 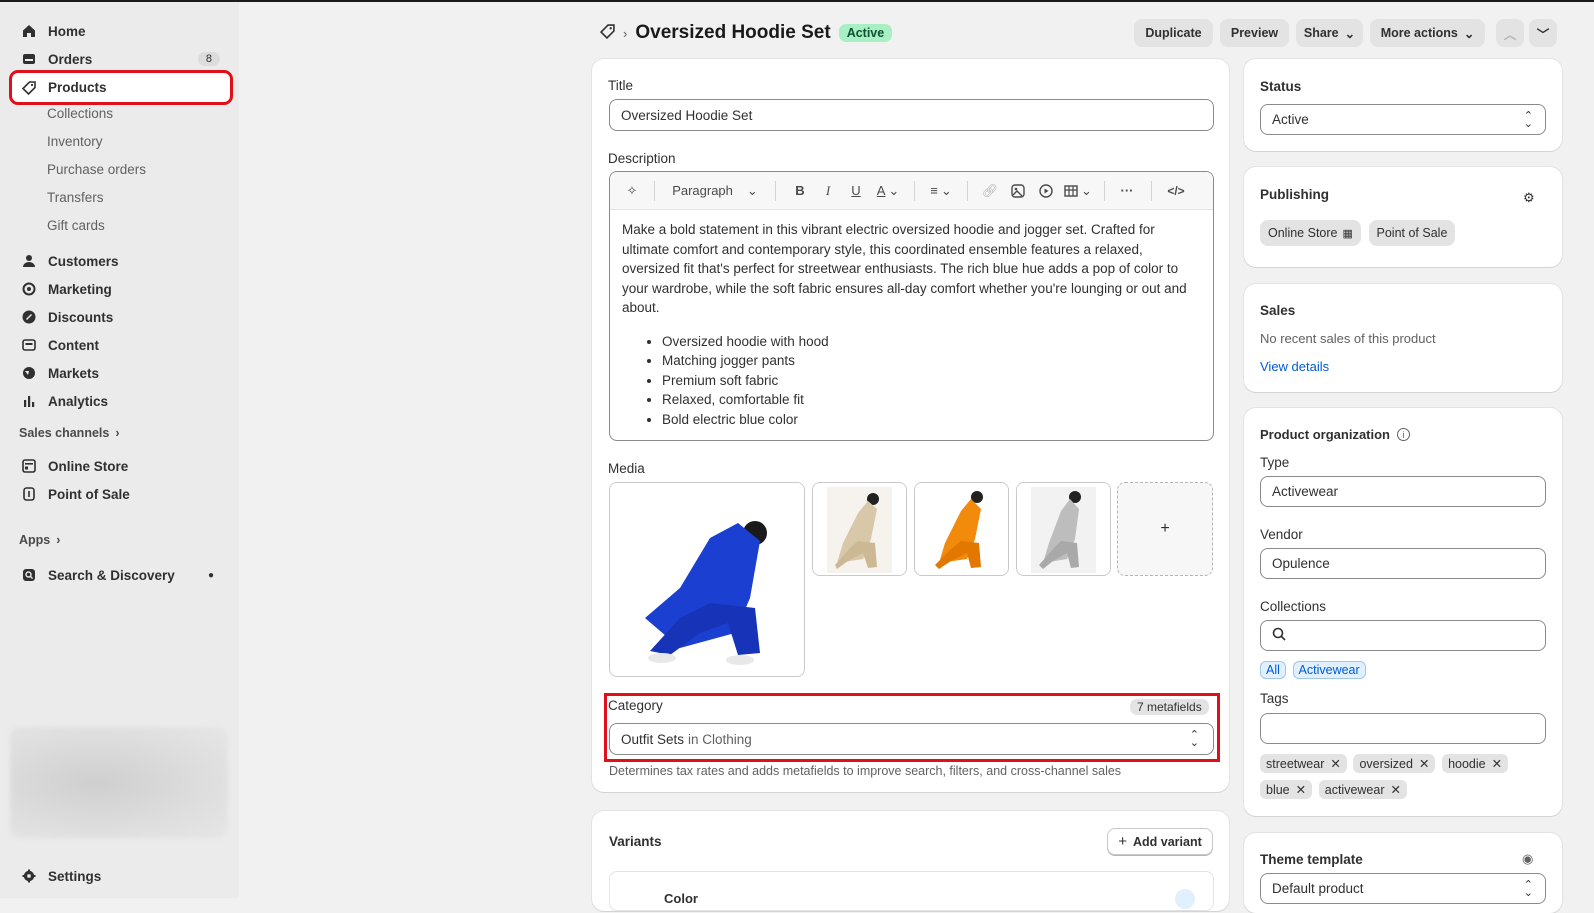 I want to click on divider, so click(x=654, y=190).